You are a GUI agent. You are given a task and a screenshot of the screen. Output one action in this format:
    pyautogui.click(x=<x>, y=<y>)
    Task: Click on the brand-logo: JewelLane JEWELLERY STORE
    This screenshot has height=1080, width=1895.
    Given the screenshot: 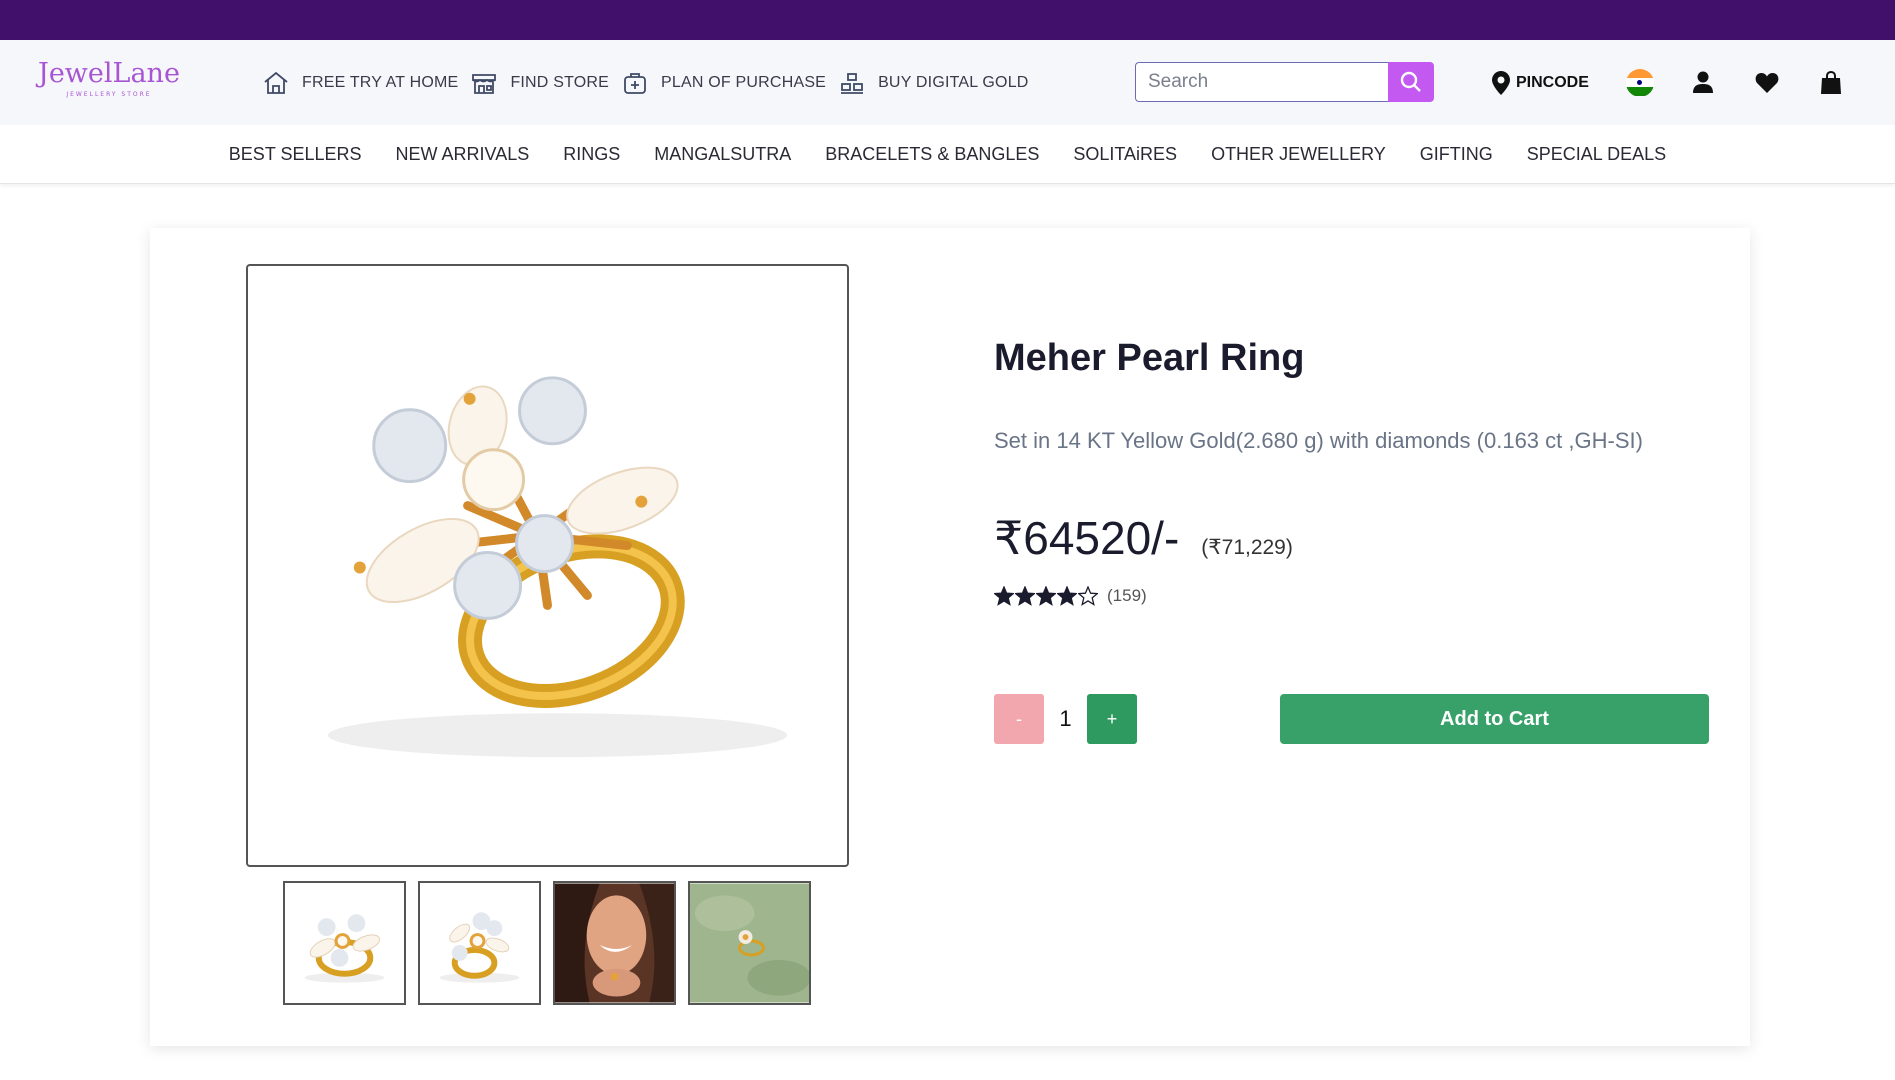 What is the action you would take?
    pyautogui.click(x=109, y=78)
    